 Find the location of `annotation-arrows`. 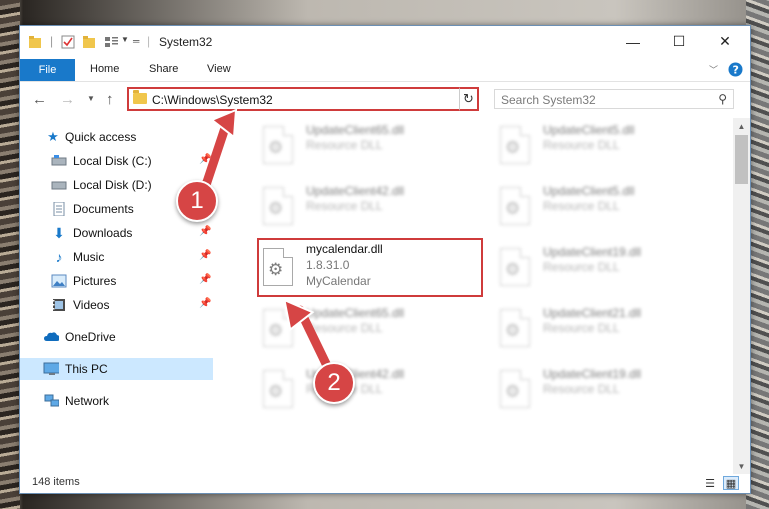

annotation-arrows is located at coordinates (267, 242).